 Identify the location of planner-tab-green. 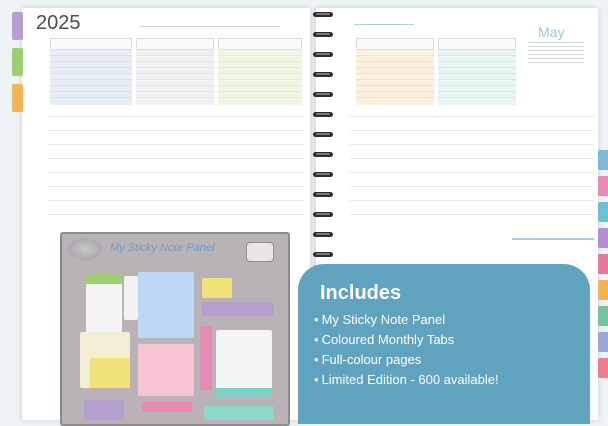
(17, 62).